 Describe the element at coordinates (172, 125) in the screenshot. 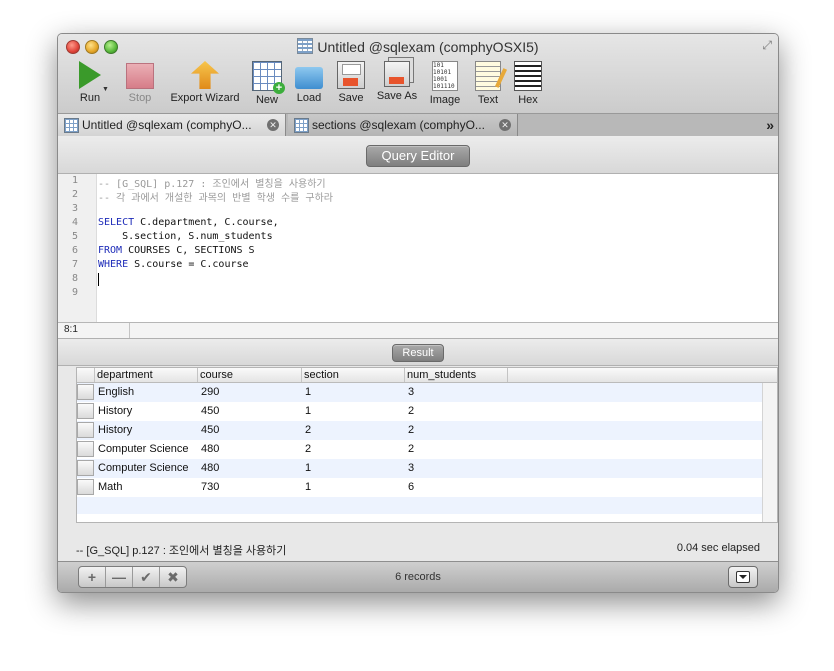

I see `tab-untitled: Untitled @sqlexam (comphyO... ✕` at that location.